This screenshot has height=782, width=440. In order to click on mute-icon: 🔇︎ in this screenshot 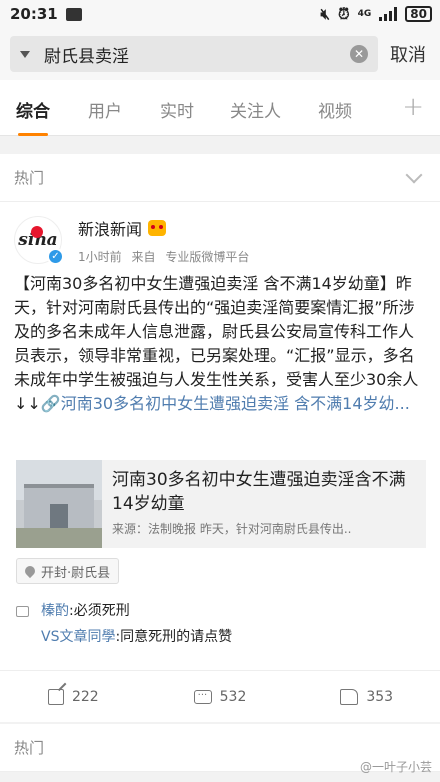, I will do `click(325, 14)`.